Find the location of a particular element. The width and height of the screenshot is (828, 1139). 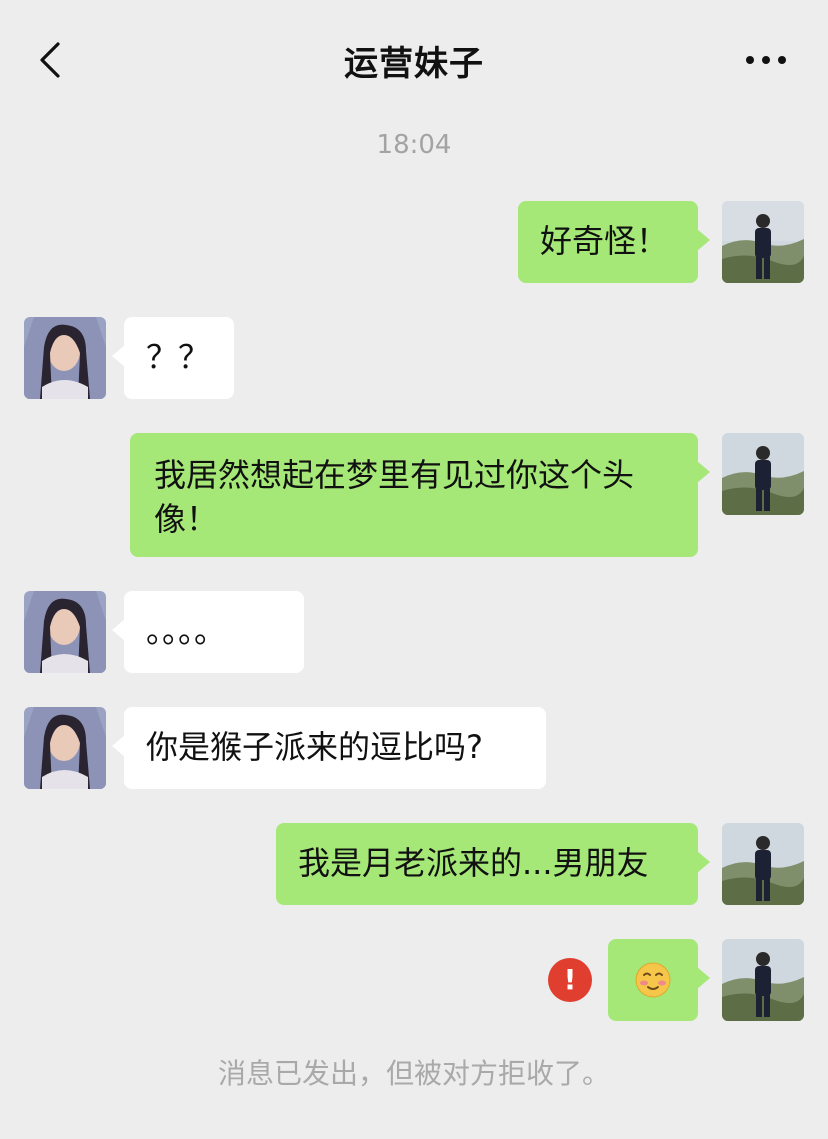

message-bubble-received: ？？ is located at coordinates (173, 358).